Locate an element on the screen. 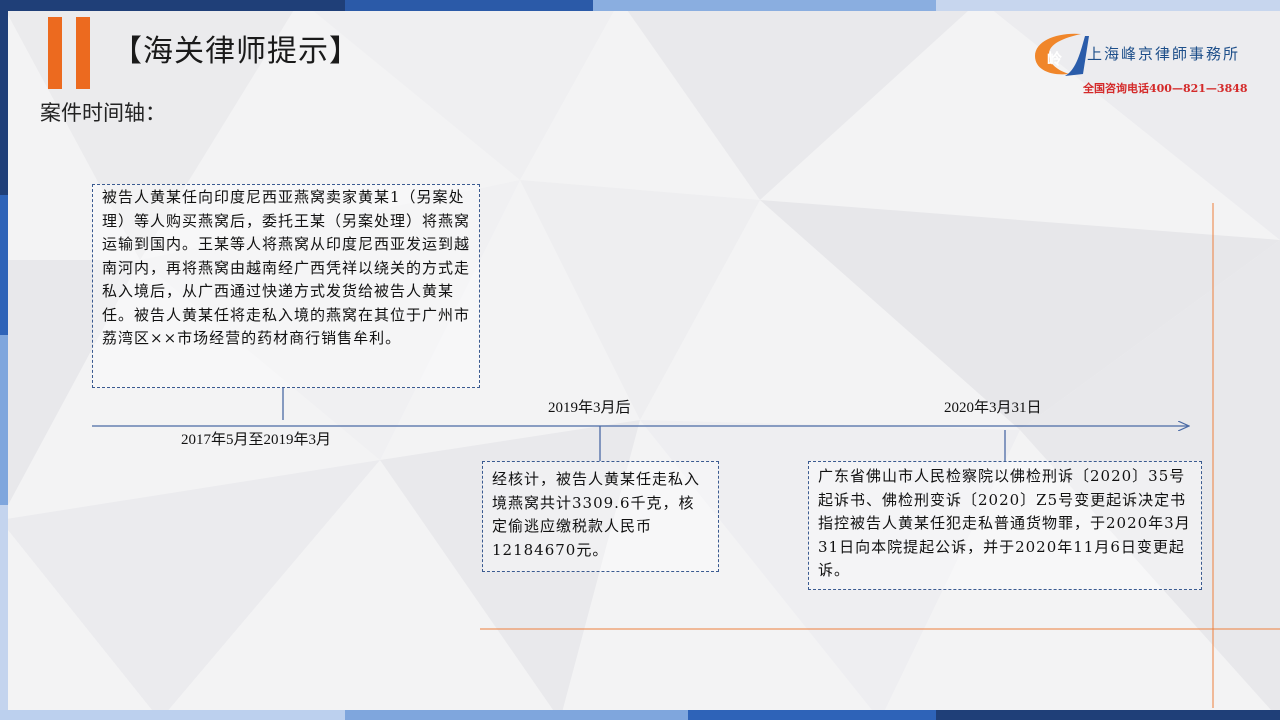 The width and height of the screenshot is (1280, 720). event-date: 2017年5月至2019年3月 is located at coordinates (256, 440).